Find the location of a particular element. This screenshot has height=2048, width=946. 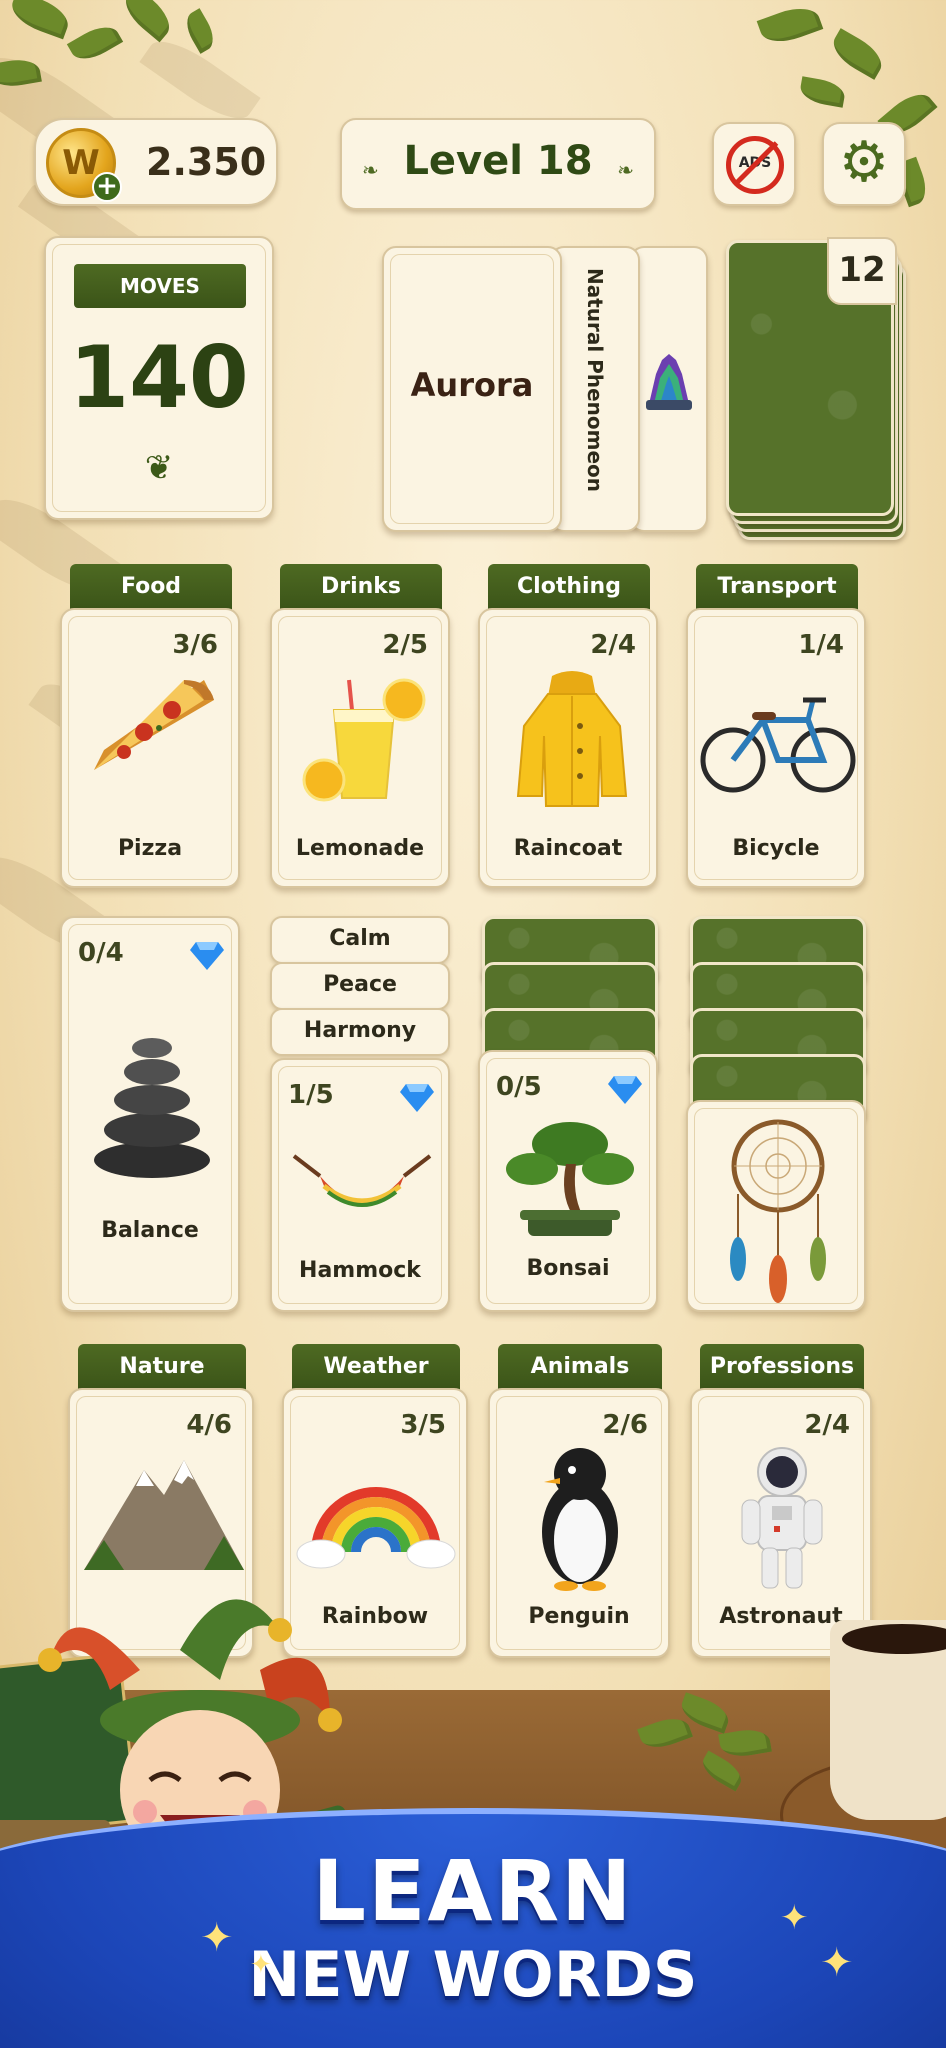

no-ads-icon: ADS is located at coordinates (755, 165).